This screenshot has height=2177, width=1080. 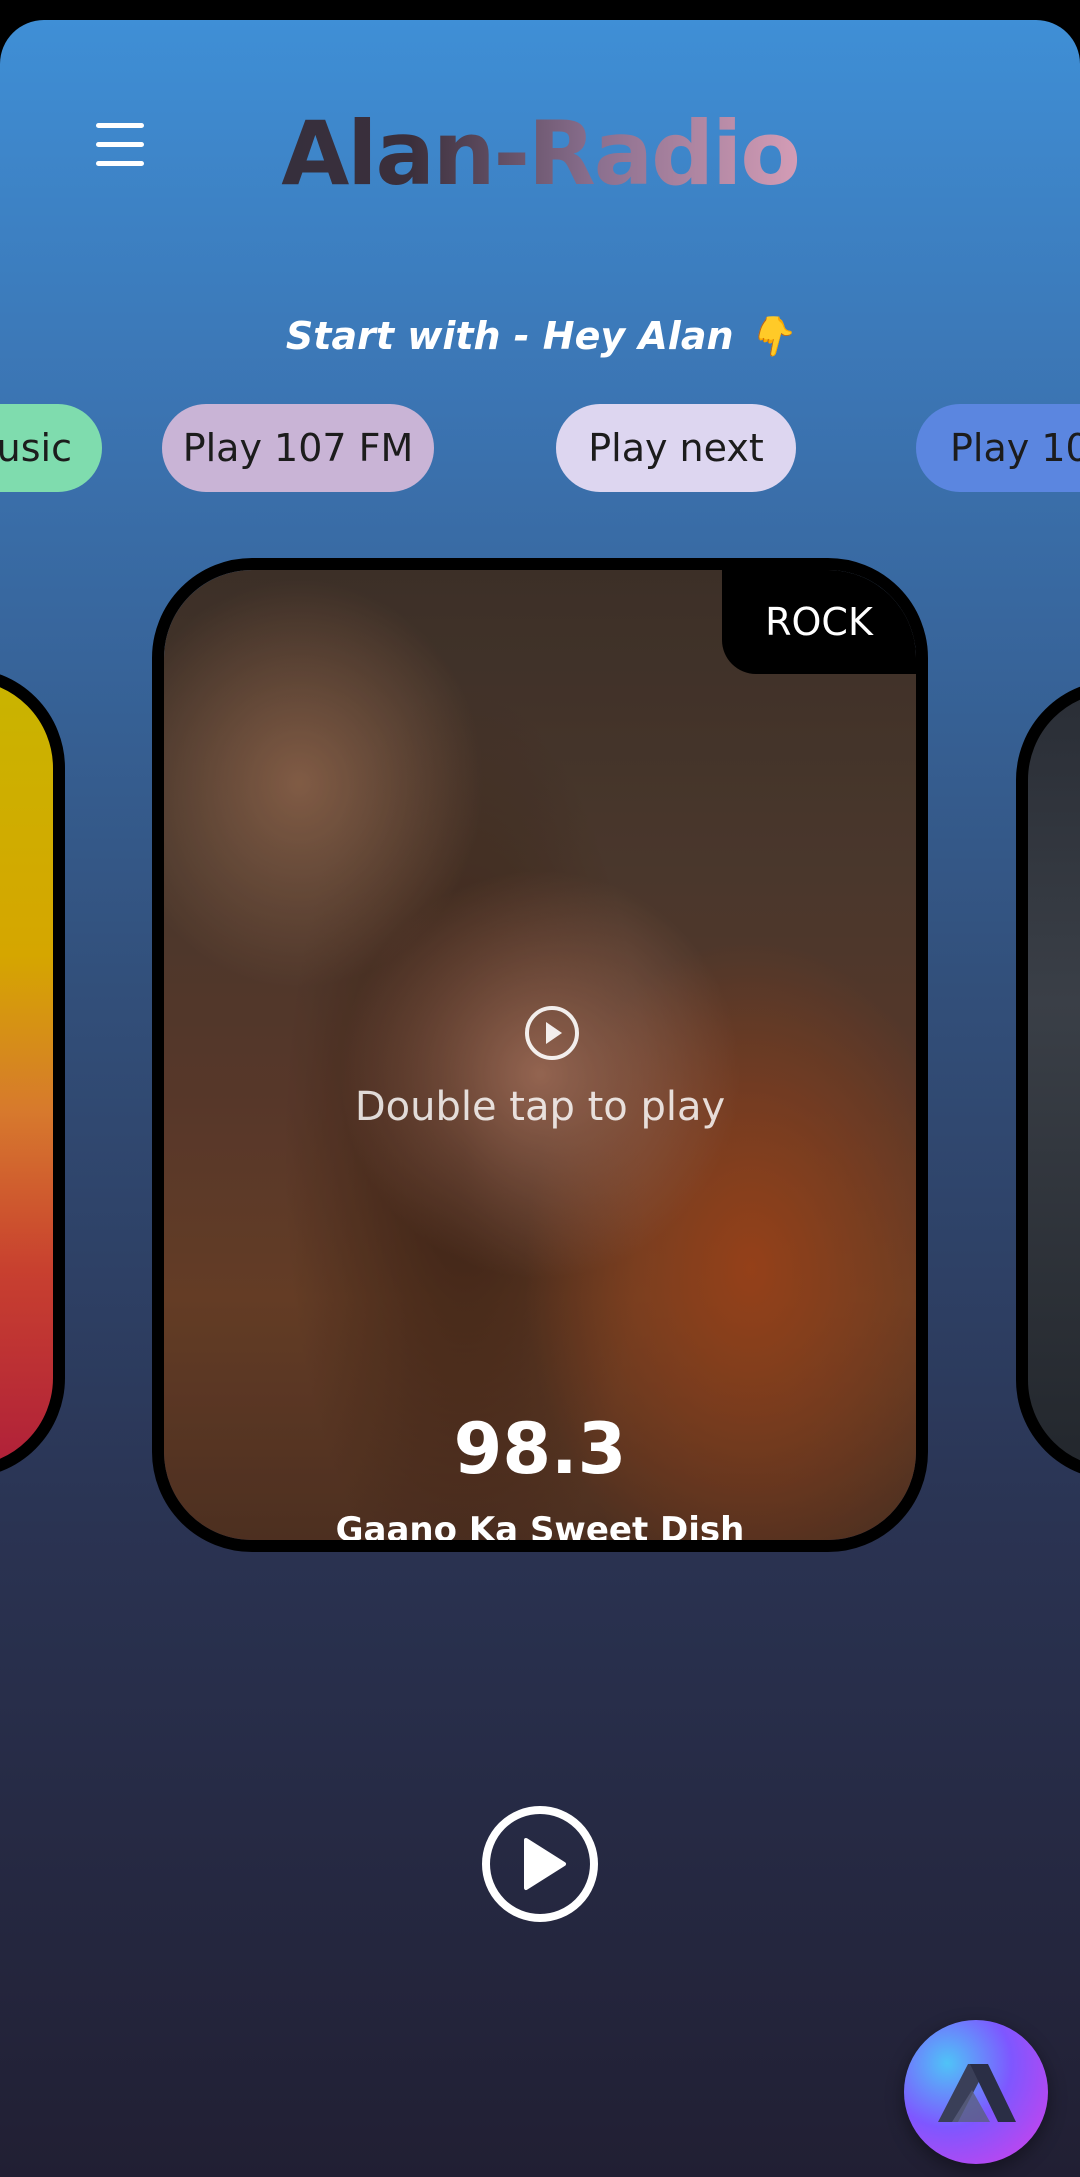 I want to click on chip-label: Play next, so click(x=676, y=448).